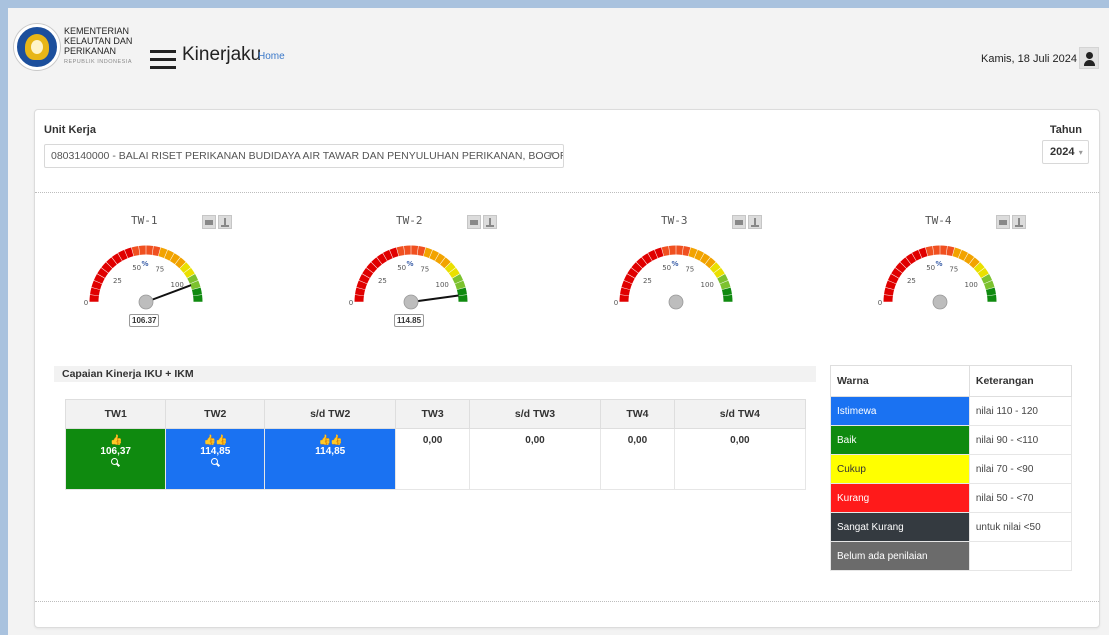 The height and width of the screenshot is (635, 1109). What do you see at coordinates (953, 270) in the screenshot?
I see `gauge-tick-label: 75` at bounding box center [953, 270].